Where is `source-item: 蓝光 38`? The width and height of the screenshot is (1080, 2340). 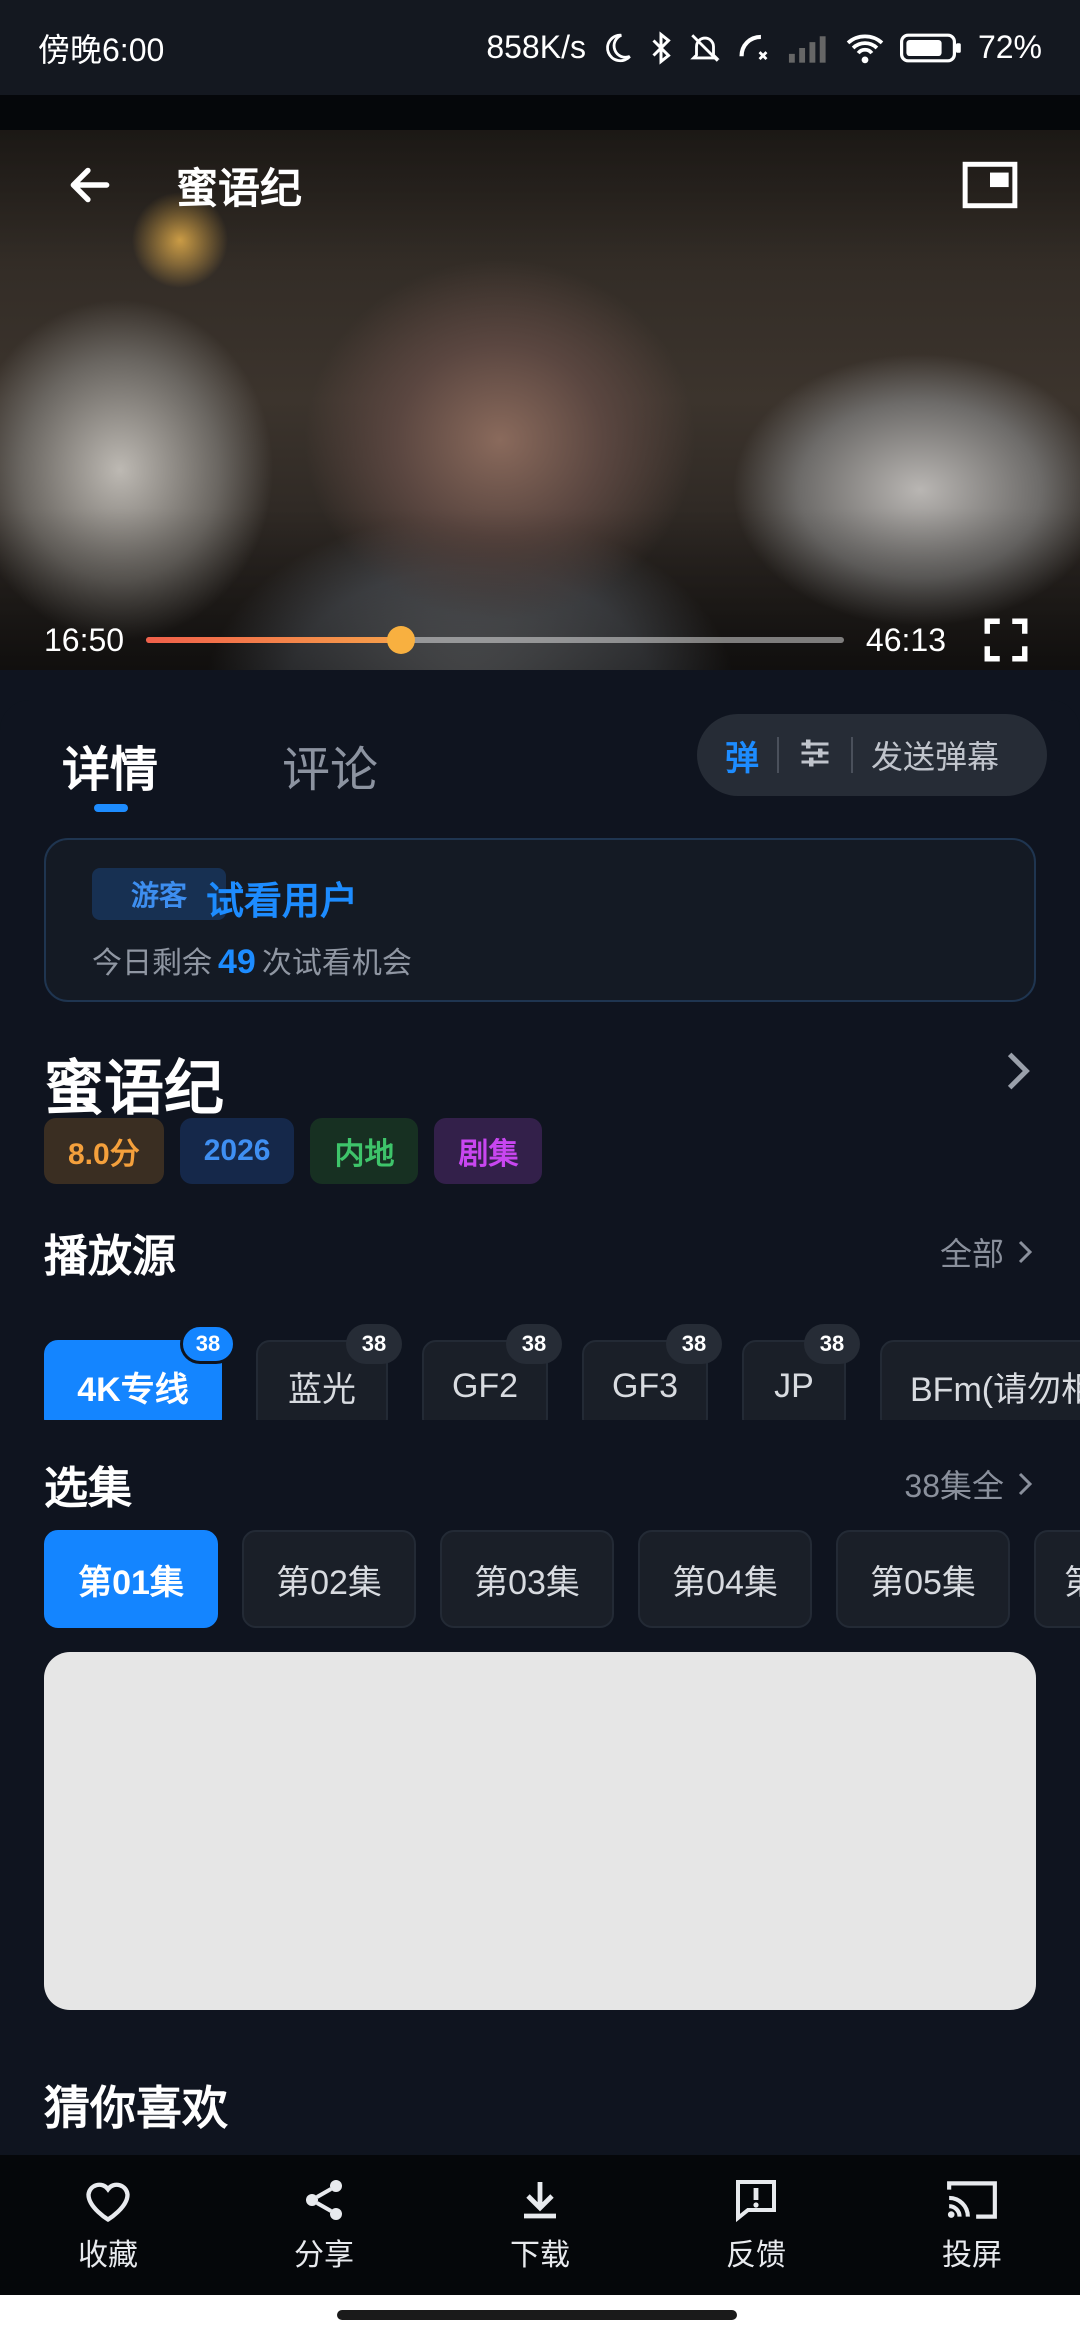
source-item: 蓝光 38 is located at coordinates (329, 1372).